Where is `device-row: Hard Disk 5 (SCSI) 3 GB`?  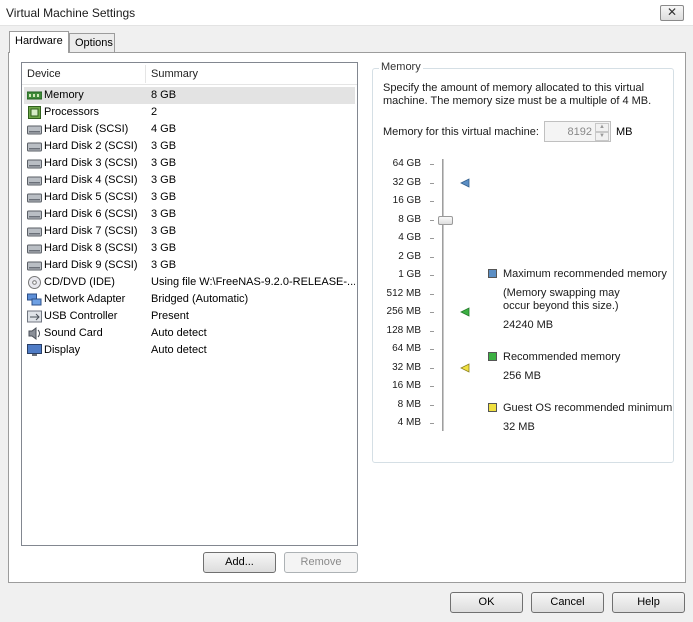 device-row: Hard Disk 5 (SCSI) 3 GB is located at coordinates (189, 197).